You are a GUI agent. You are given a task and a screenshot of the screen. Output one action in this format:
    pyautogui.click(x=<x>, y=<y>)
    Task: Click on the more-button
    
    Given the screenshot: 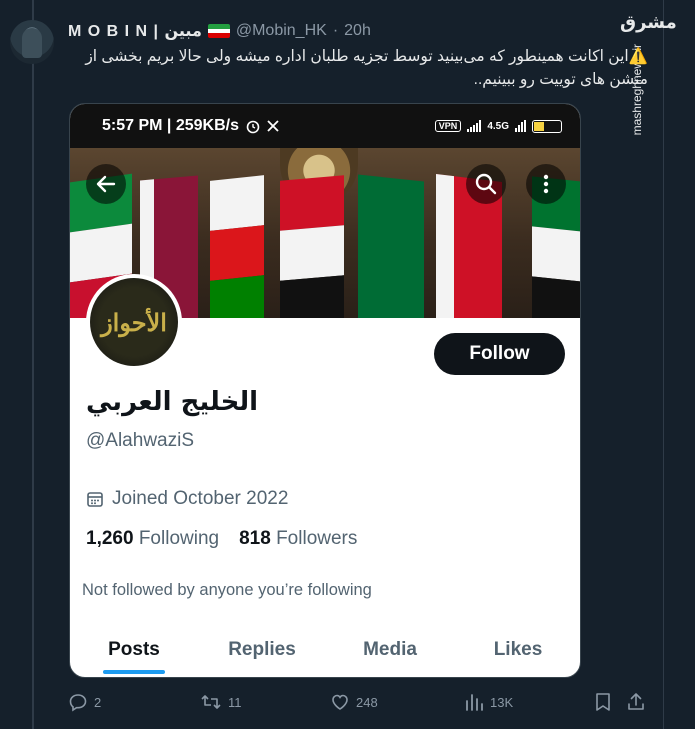 What is the action you would take?
    pyautogui.click(x=546, y=184)
    